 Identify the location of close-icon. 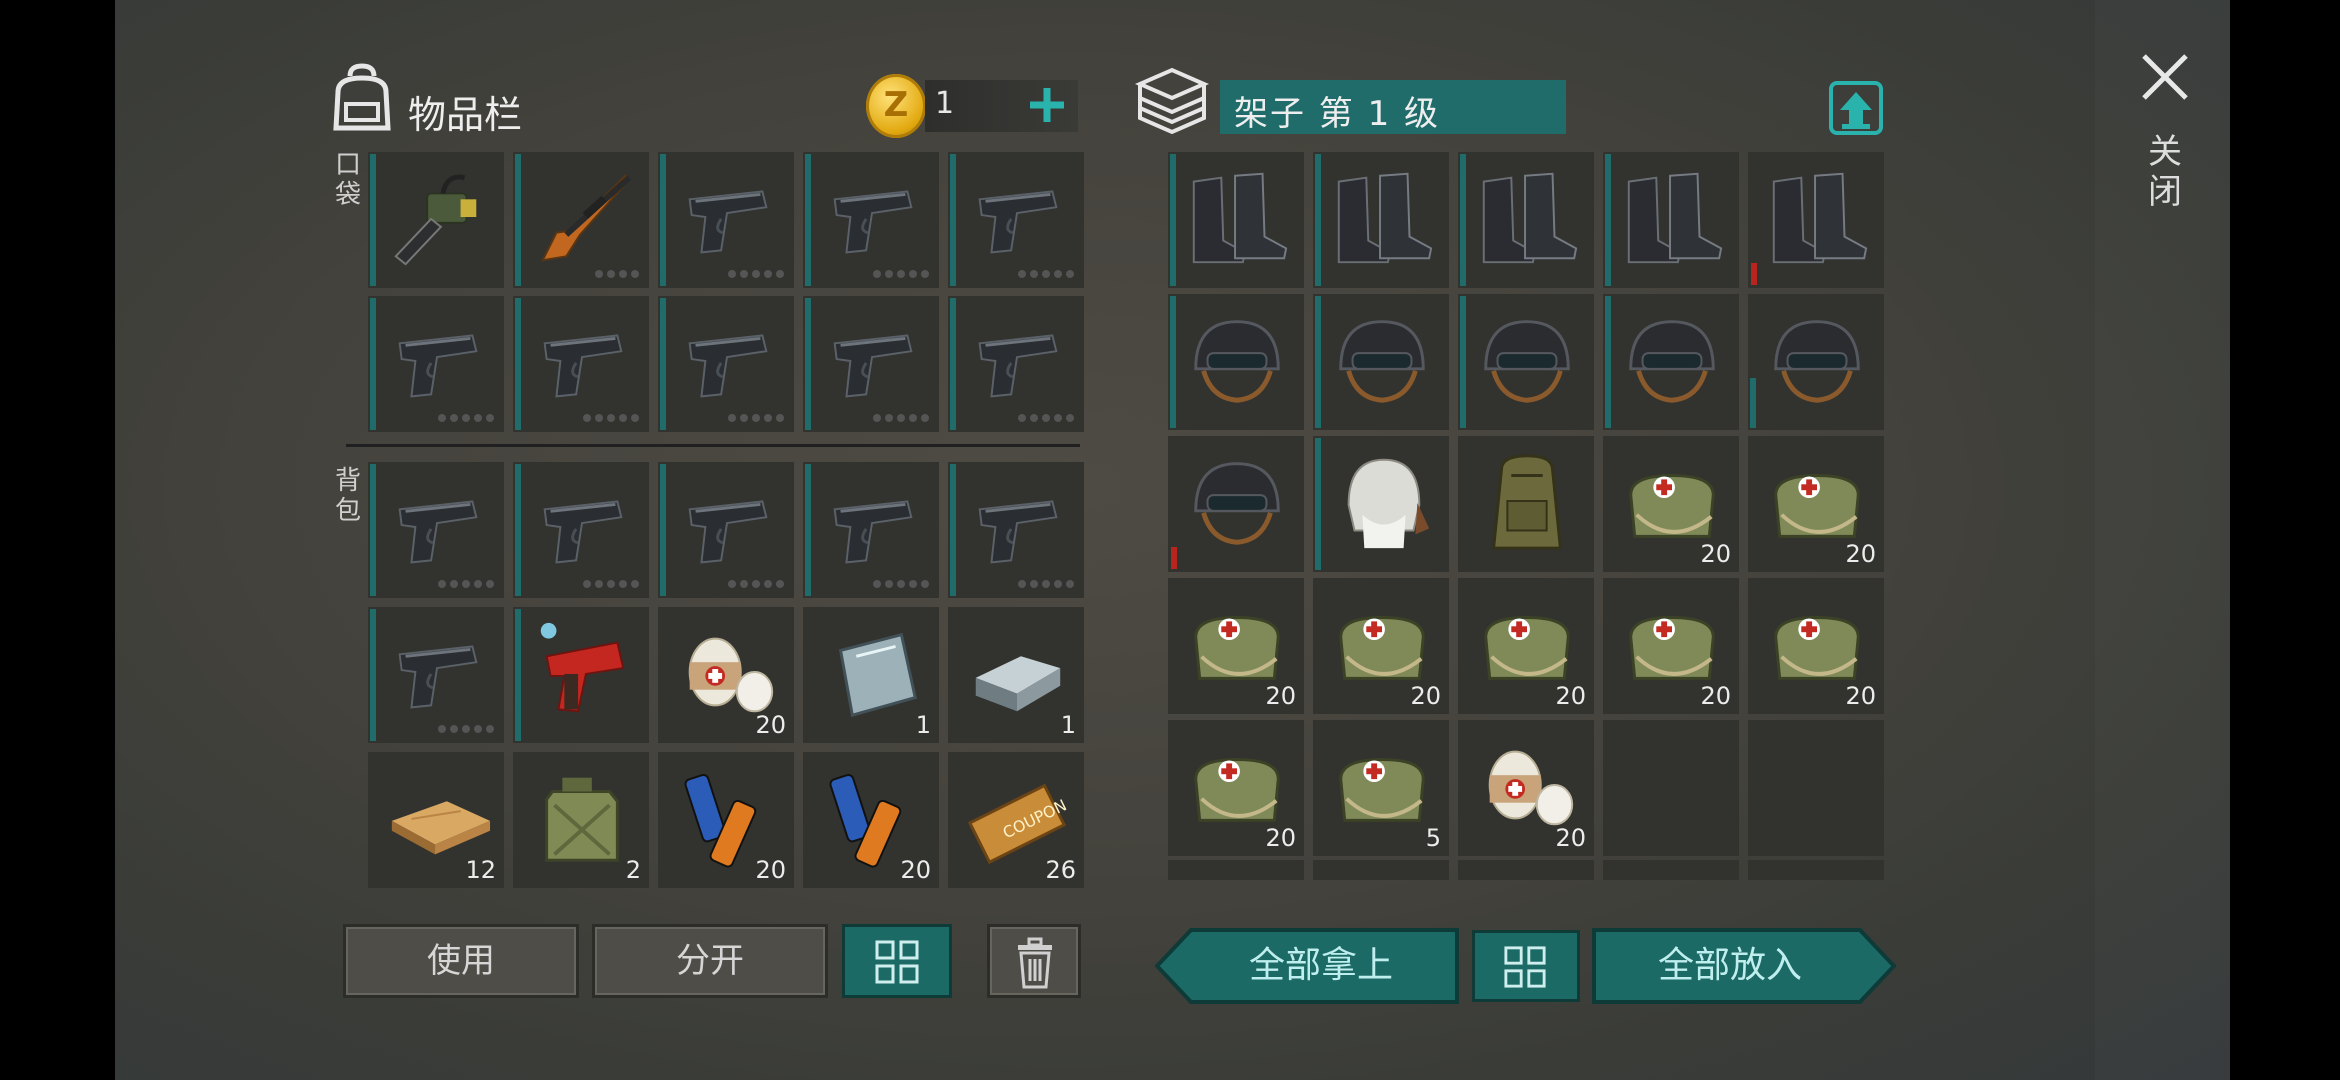
(2165, 77).